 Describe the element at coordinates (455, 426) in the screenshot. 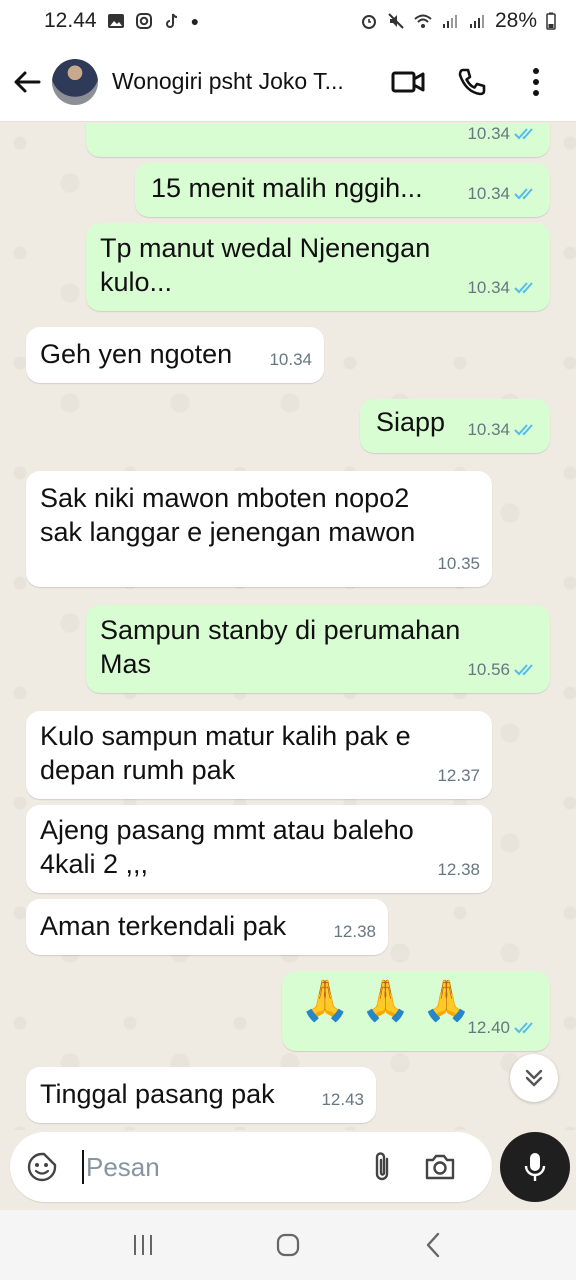

I see `message-outgoing: Siapp 10.34` at that location.